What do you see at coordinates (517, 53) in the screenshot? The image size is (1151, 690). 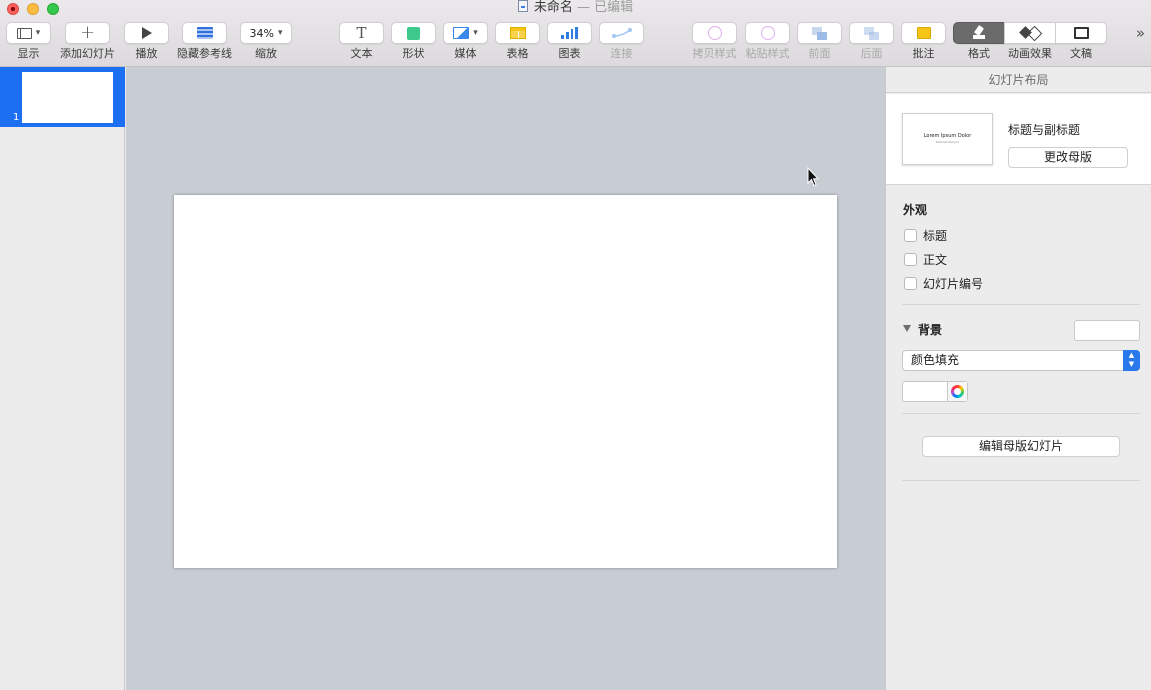 I see `table-label: 表格` at bounding box center [517, 53].